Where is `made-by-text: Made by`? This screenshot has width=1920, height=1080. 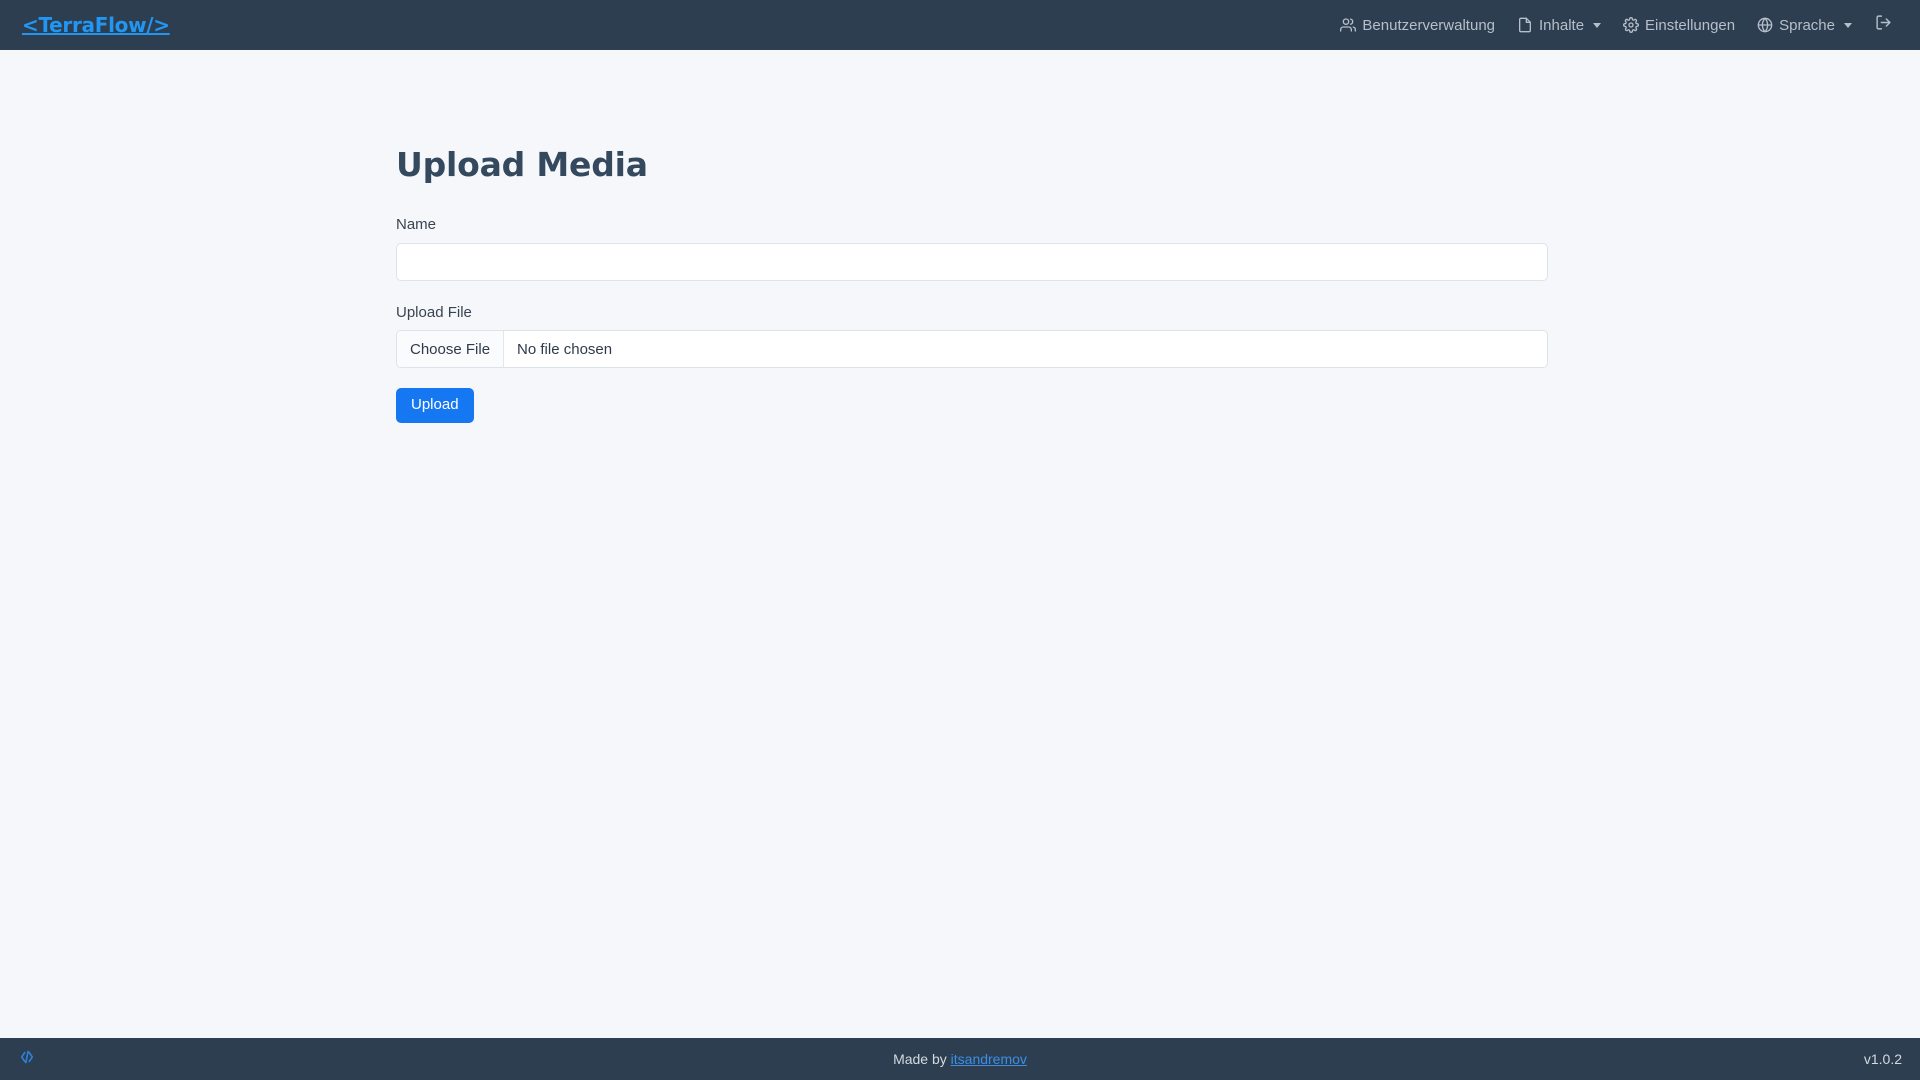 made-by-text: Made by is located at coordinates (922, 1059).